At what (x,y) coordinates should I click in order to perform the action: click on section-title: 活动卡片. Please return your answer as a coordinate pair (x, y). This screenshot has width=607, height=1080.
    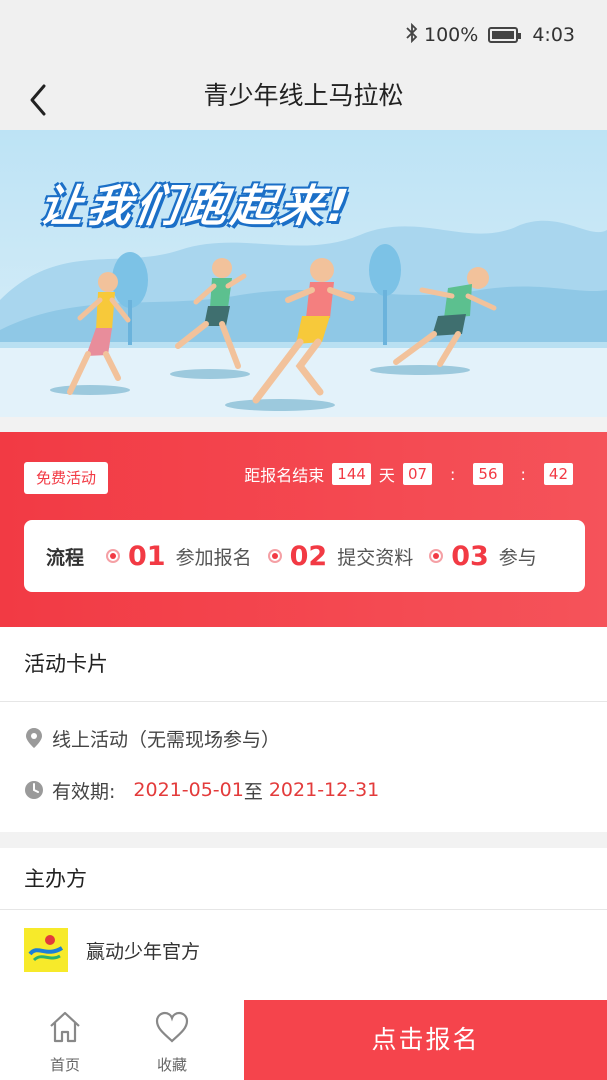
    Looking at the image, I should click on (303, 664).